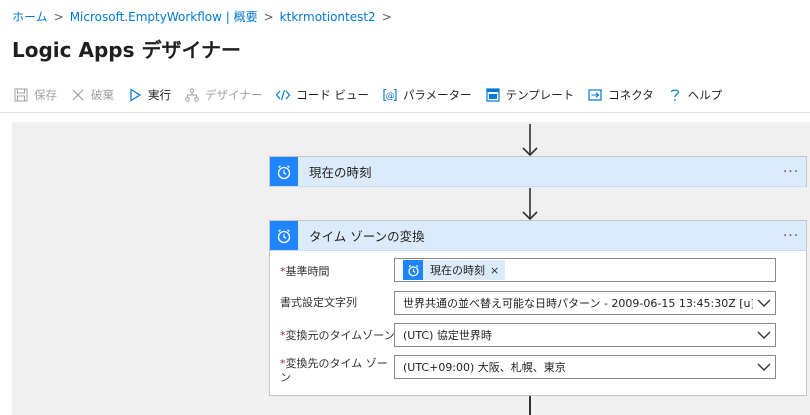 Image resolution: width=810 pixels, height=415 pixels. What do you see at coordinates (192, 95) in the screenshot?
I see `workflow-icon` at bounding box center [192, 95].